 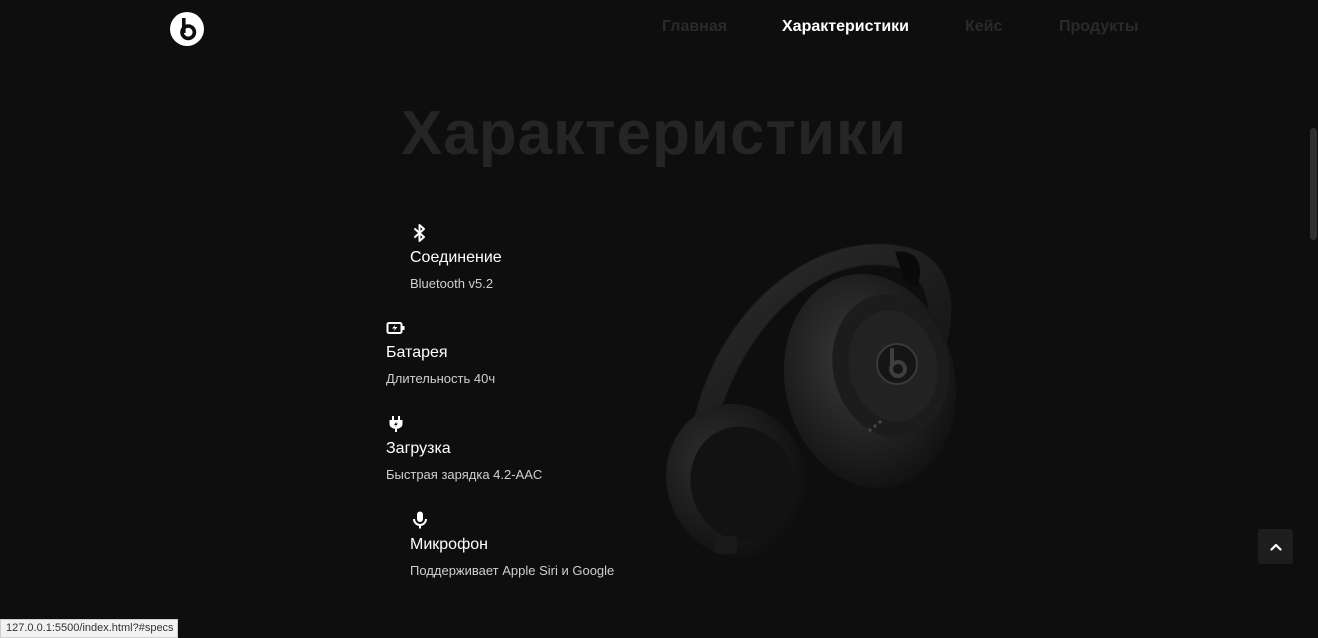 I want to click on spec-desc: Длительность 40ч, so click(x=441, y=378).